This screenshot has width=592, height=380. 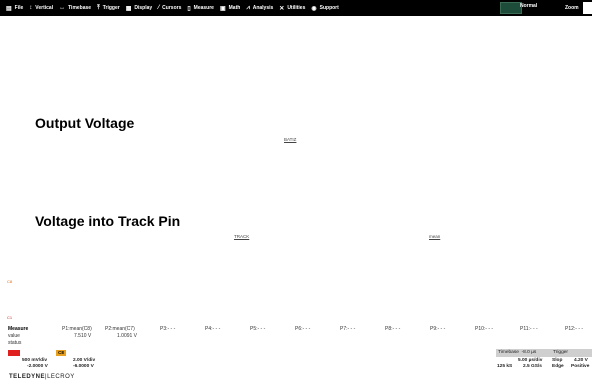 I want to click on measure-param-7: P7:- - -, so click(x=347, y=329).